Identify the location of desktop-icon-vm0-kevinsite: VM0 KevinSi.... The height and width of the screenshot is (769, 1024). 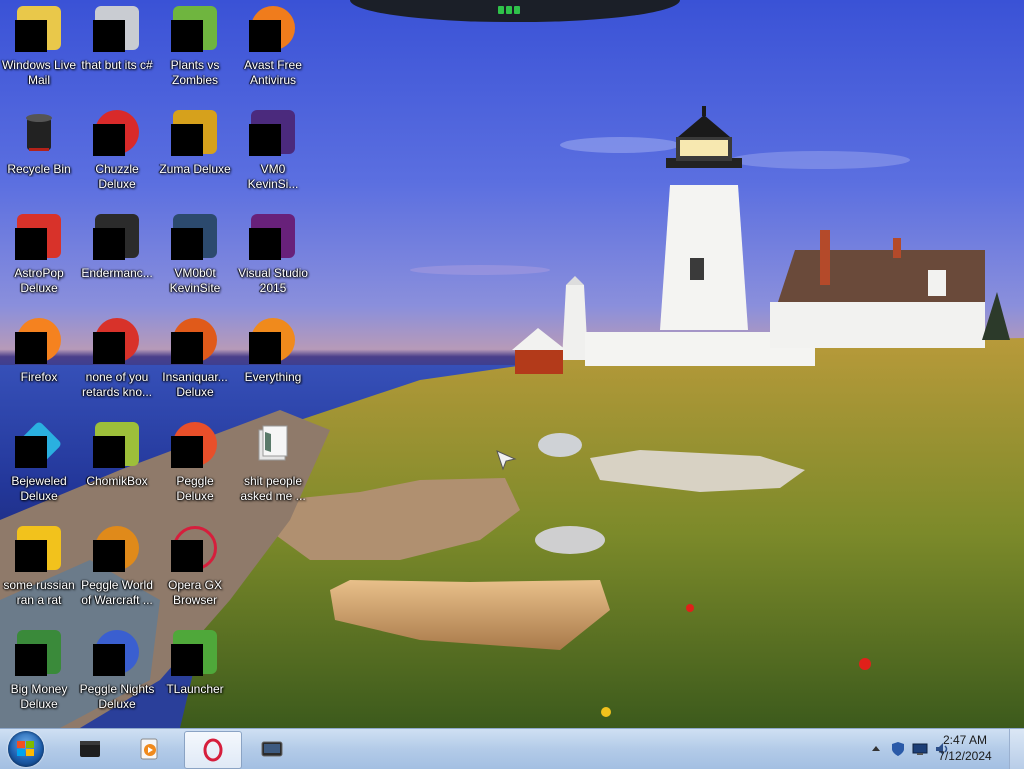
(273, 154).